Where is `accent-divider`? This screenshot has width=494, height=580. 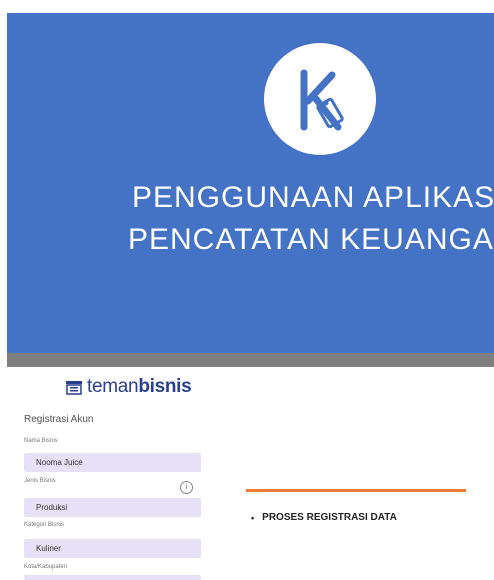 accent-divider is located at coordinates (356, 490).